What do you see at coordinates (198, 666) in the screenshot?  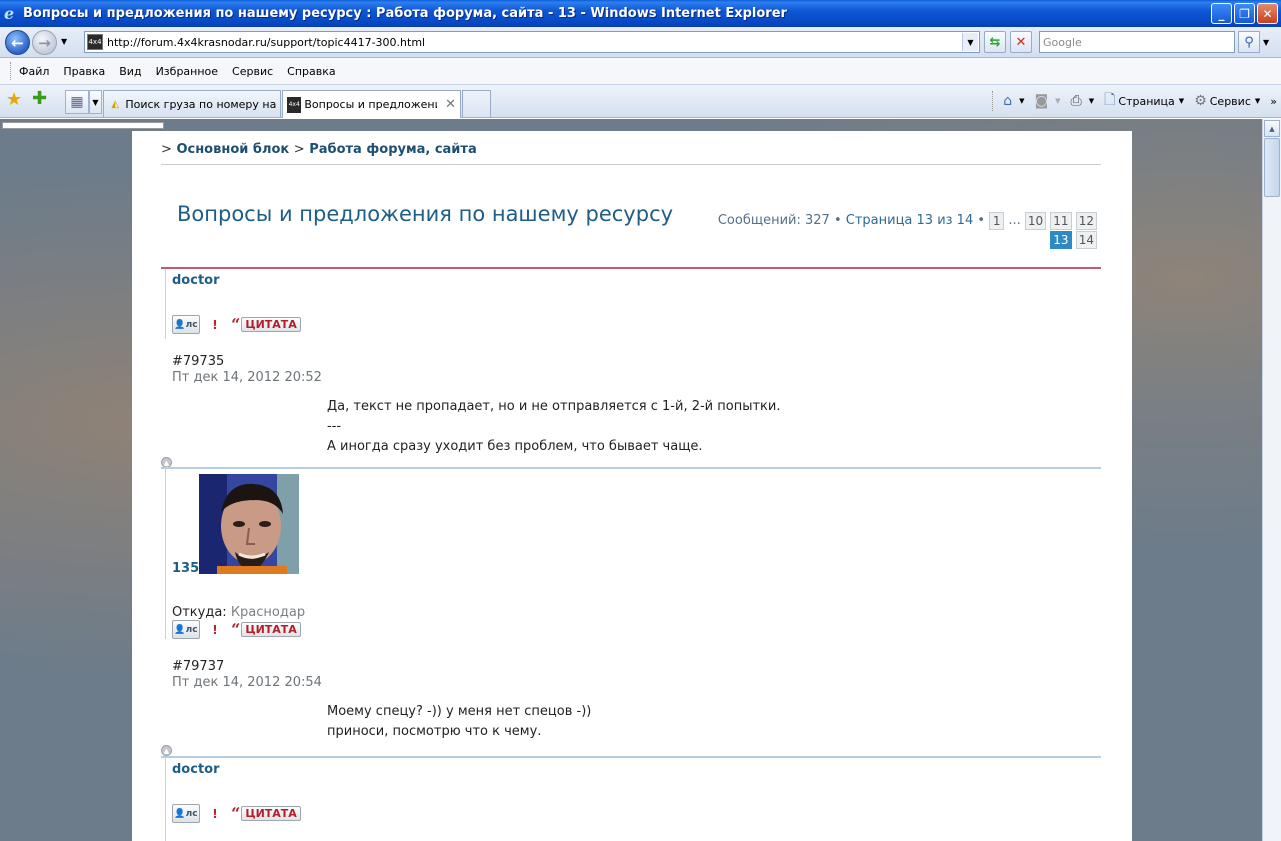 I see `post-id: #79737` at bounding box center [198, 666].